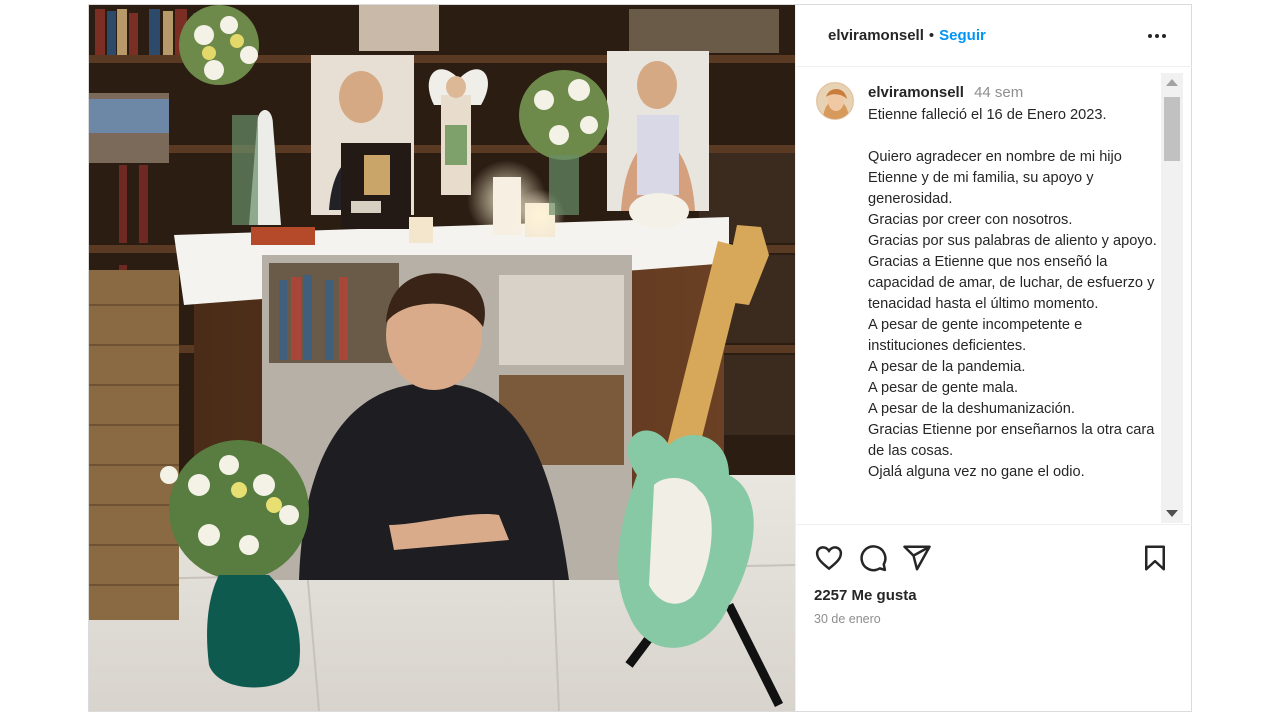 This screenshot has width=1280, height=720. What do you see at coordinates (962, 35) in the screenshot?
I see `follow-button: Seguir` at bounding box center [962, 35].